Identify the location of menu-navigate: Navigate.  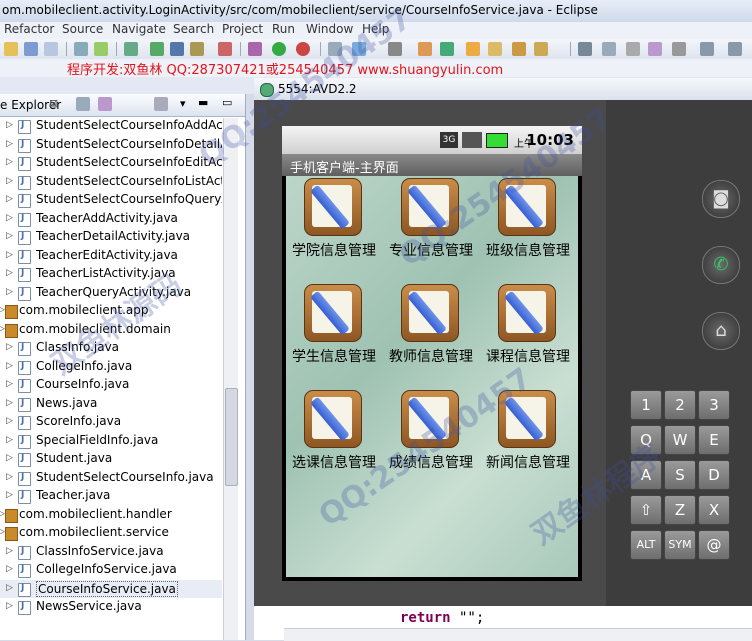
(139, 29).